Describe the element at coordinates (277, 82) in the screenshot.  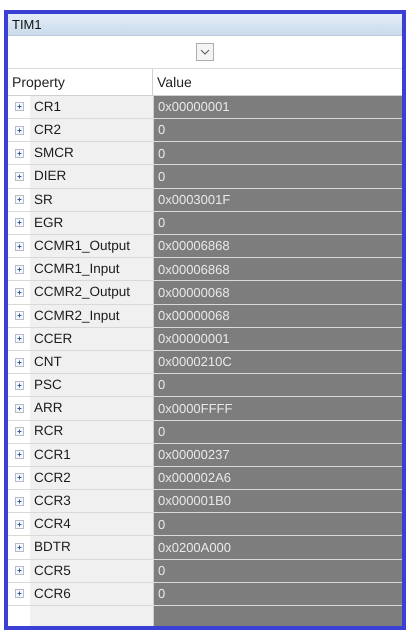
I see `column-header: Value` at that location.